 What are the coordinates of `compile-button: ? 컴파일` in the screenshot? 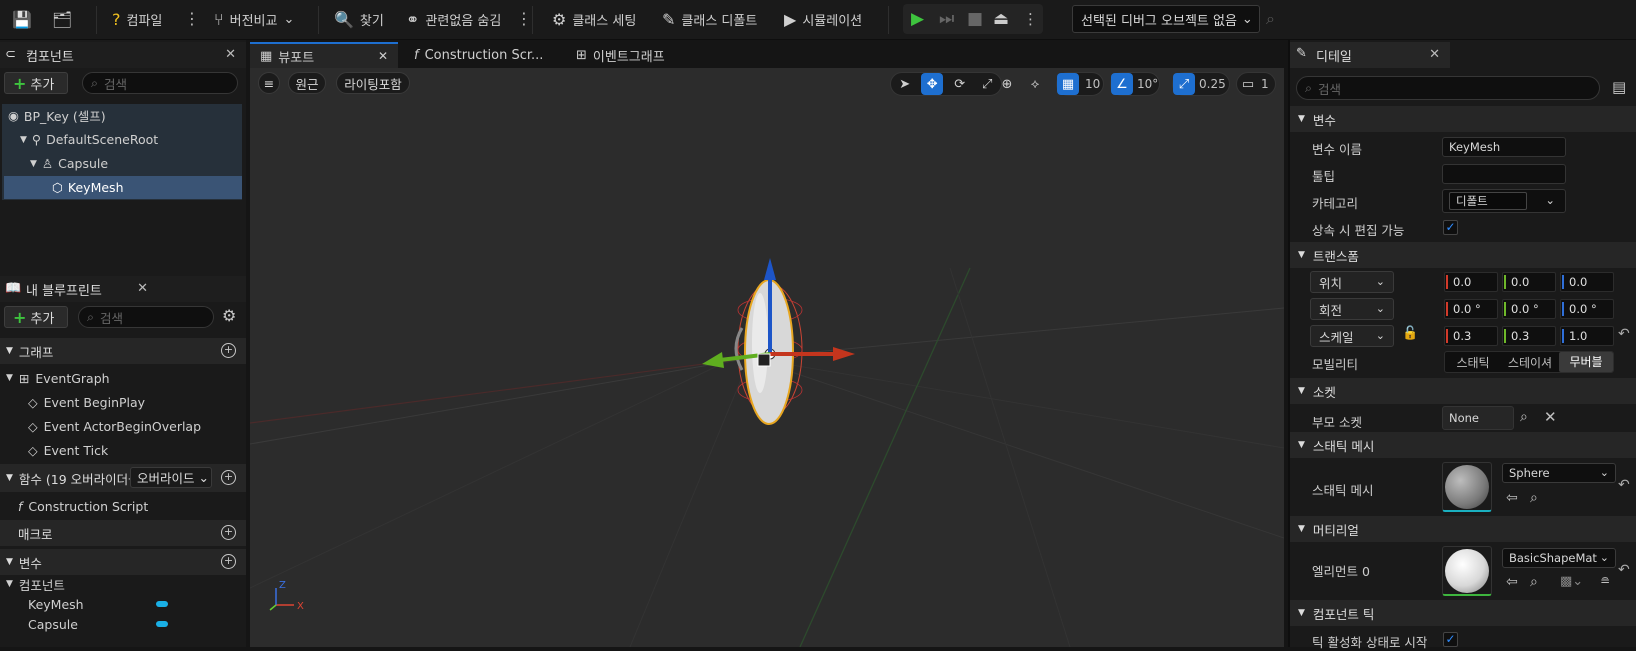 It's located at (137, 19).